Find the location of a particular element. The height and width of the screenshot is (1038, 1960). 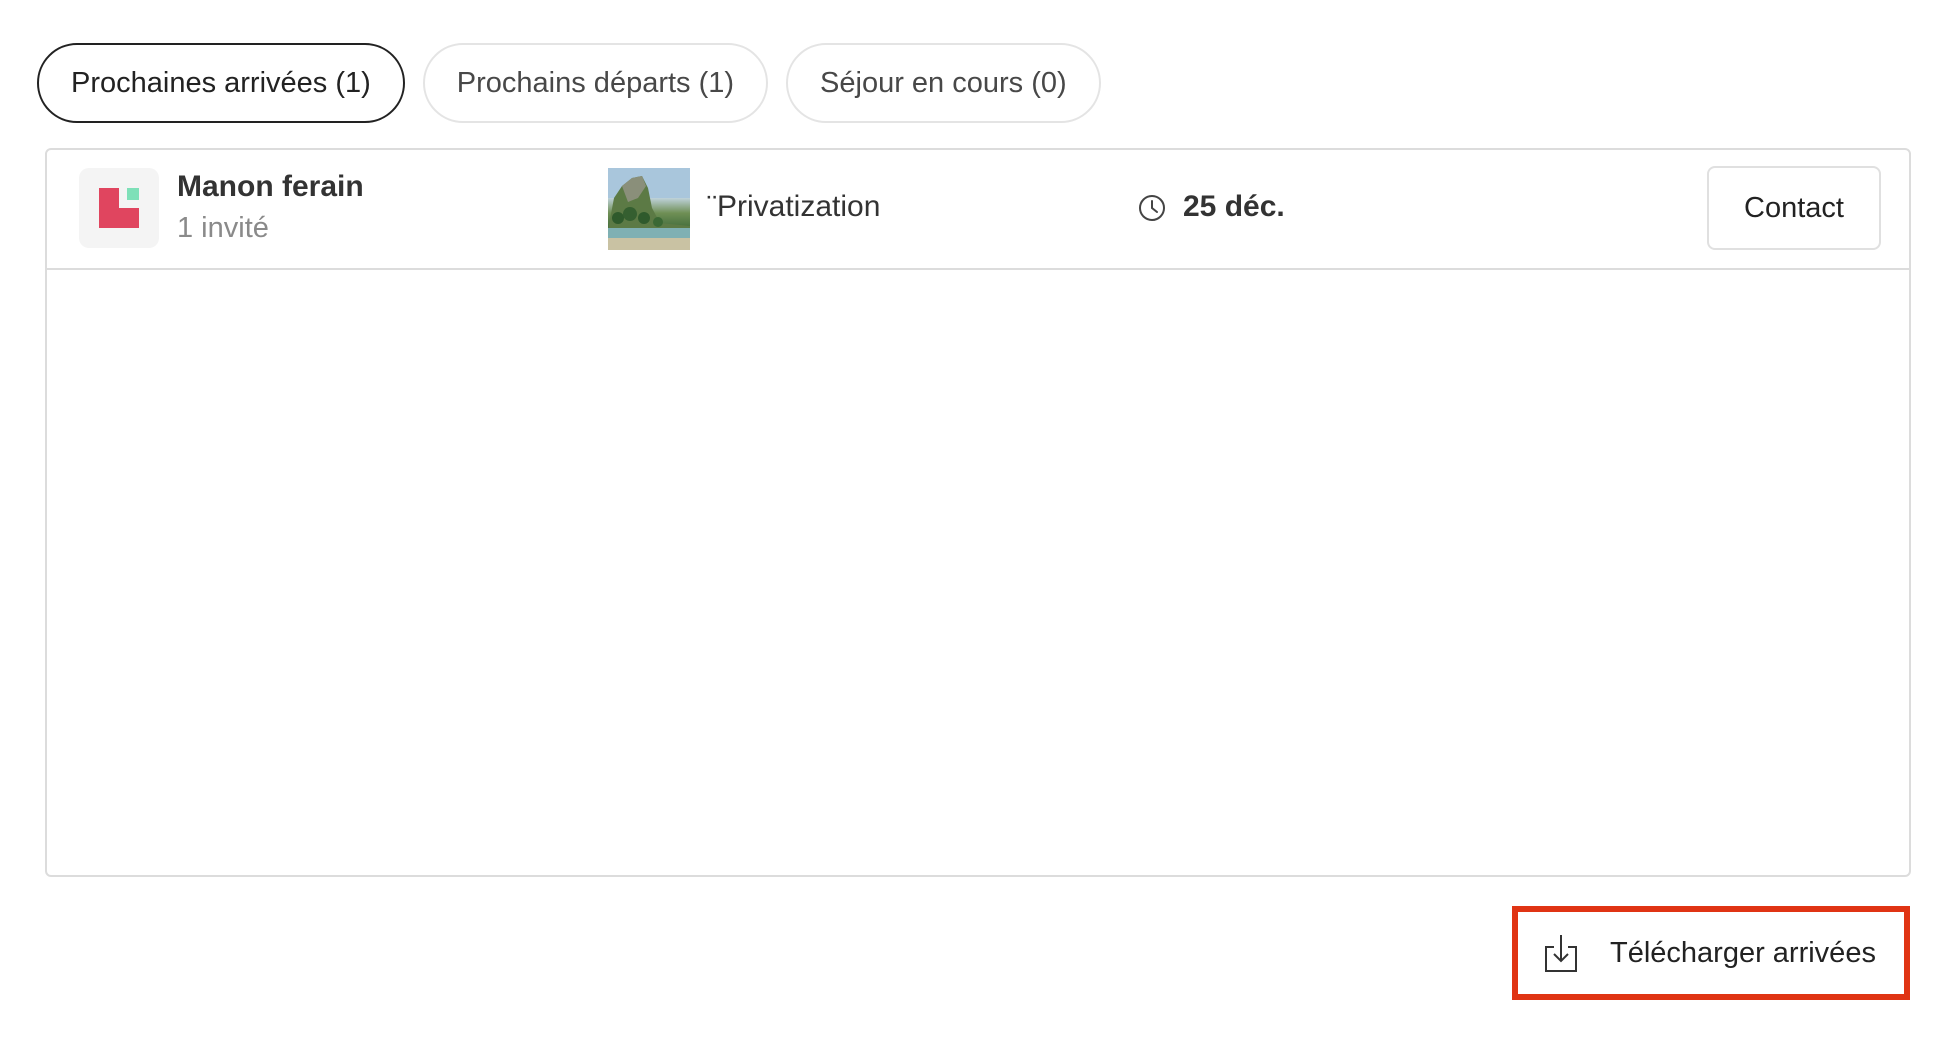

host-logo-icon is located at coordinates (119, 208).